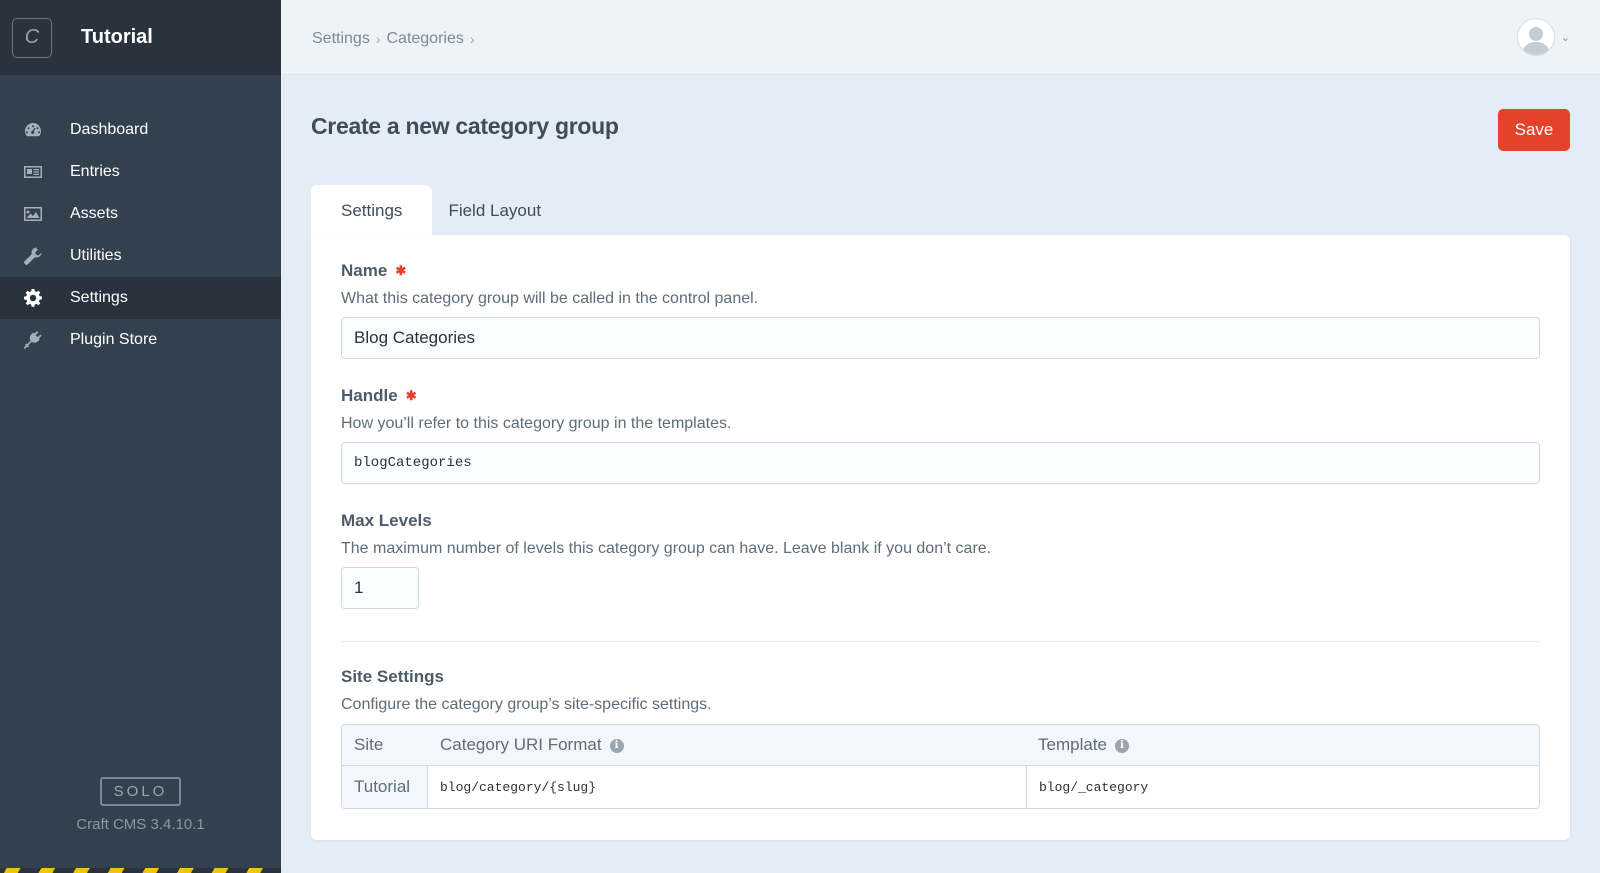  Describe the element at coordinates (99, 297) in the screenshot. I see `nav-label: Settings` at that location.